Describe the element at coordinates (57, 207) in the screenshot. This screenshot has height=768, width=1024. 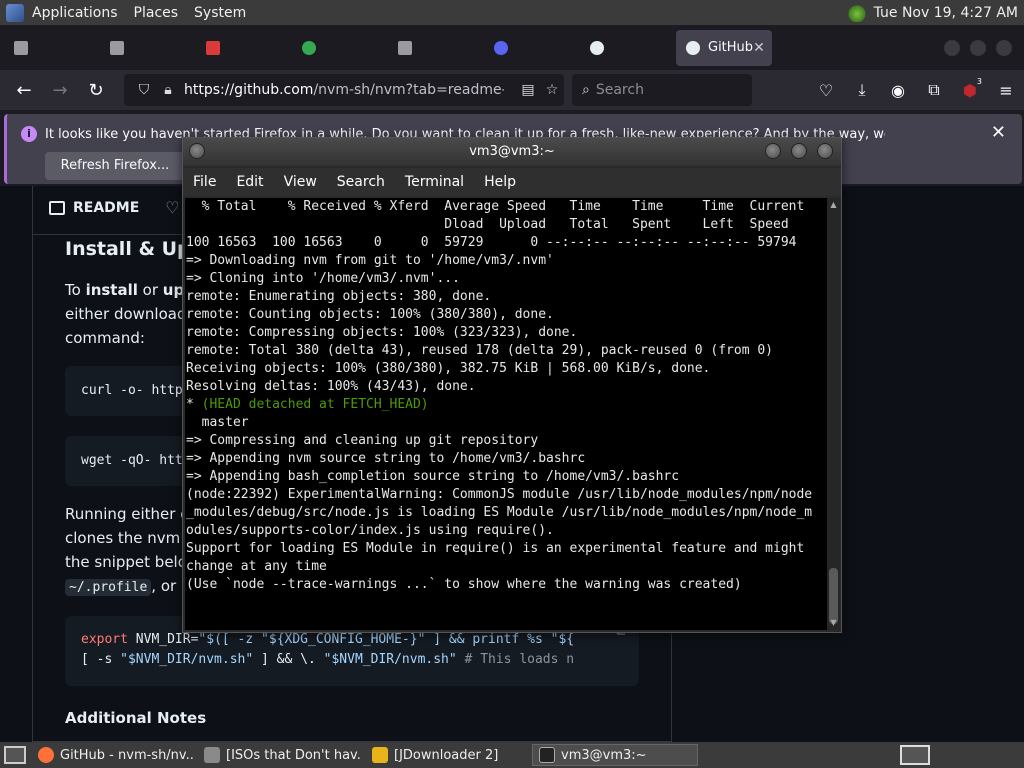
I see `book-icon` at that location.